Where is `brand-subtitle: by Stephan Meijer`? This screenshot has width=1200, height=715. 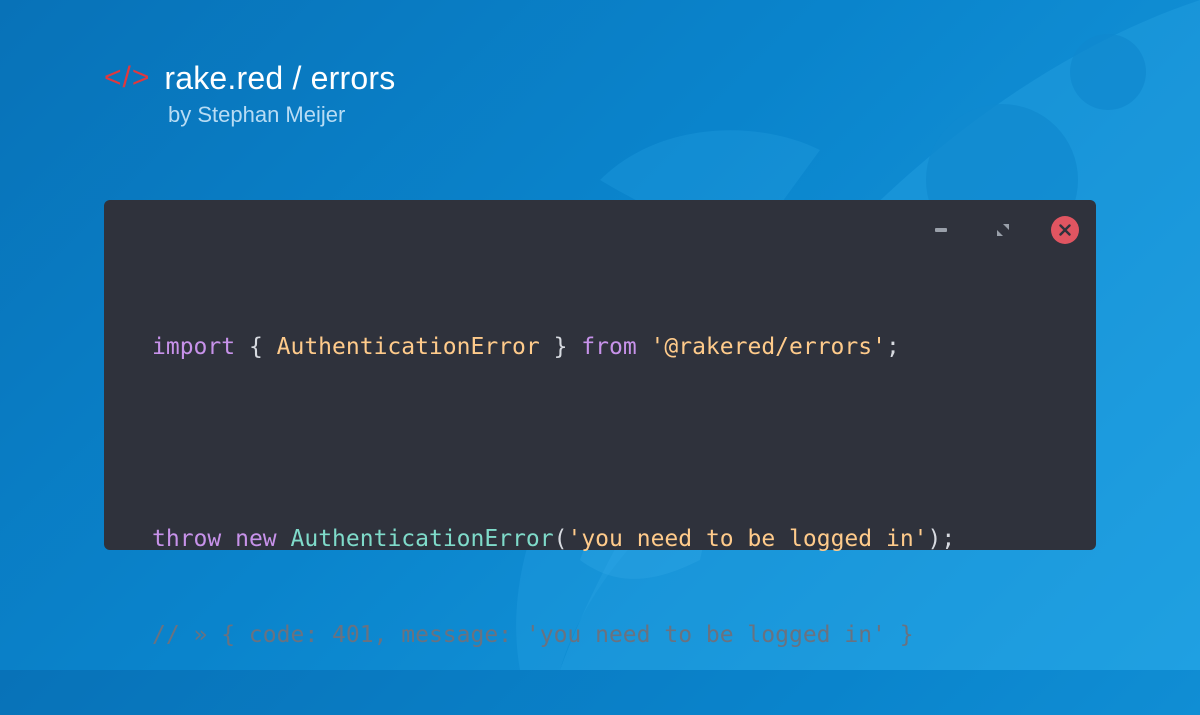
brand-subtitle: by Stephan Meijer is located at coordinates (257, 114).